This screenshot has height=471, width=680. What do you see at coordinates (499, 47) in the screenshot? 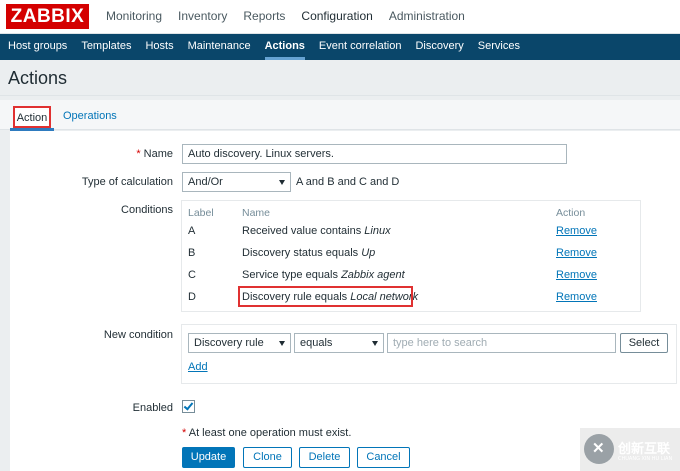
I see `sub-nav-services: Services` at bounding box center [499, 47].